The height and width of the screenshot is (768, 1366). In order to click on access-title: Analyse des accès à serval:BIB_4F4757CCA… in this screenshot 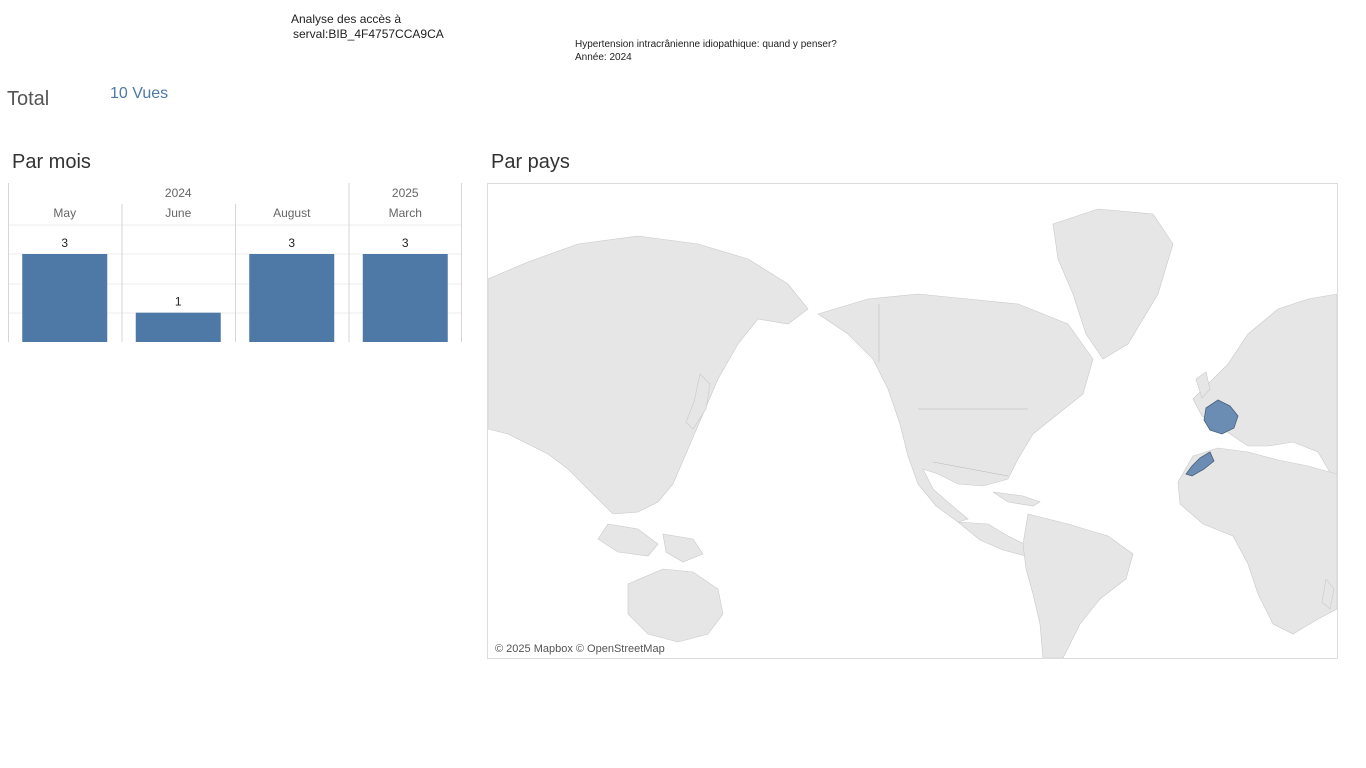, I will do `click(367, 27)`.